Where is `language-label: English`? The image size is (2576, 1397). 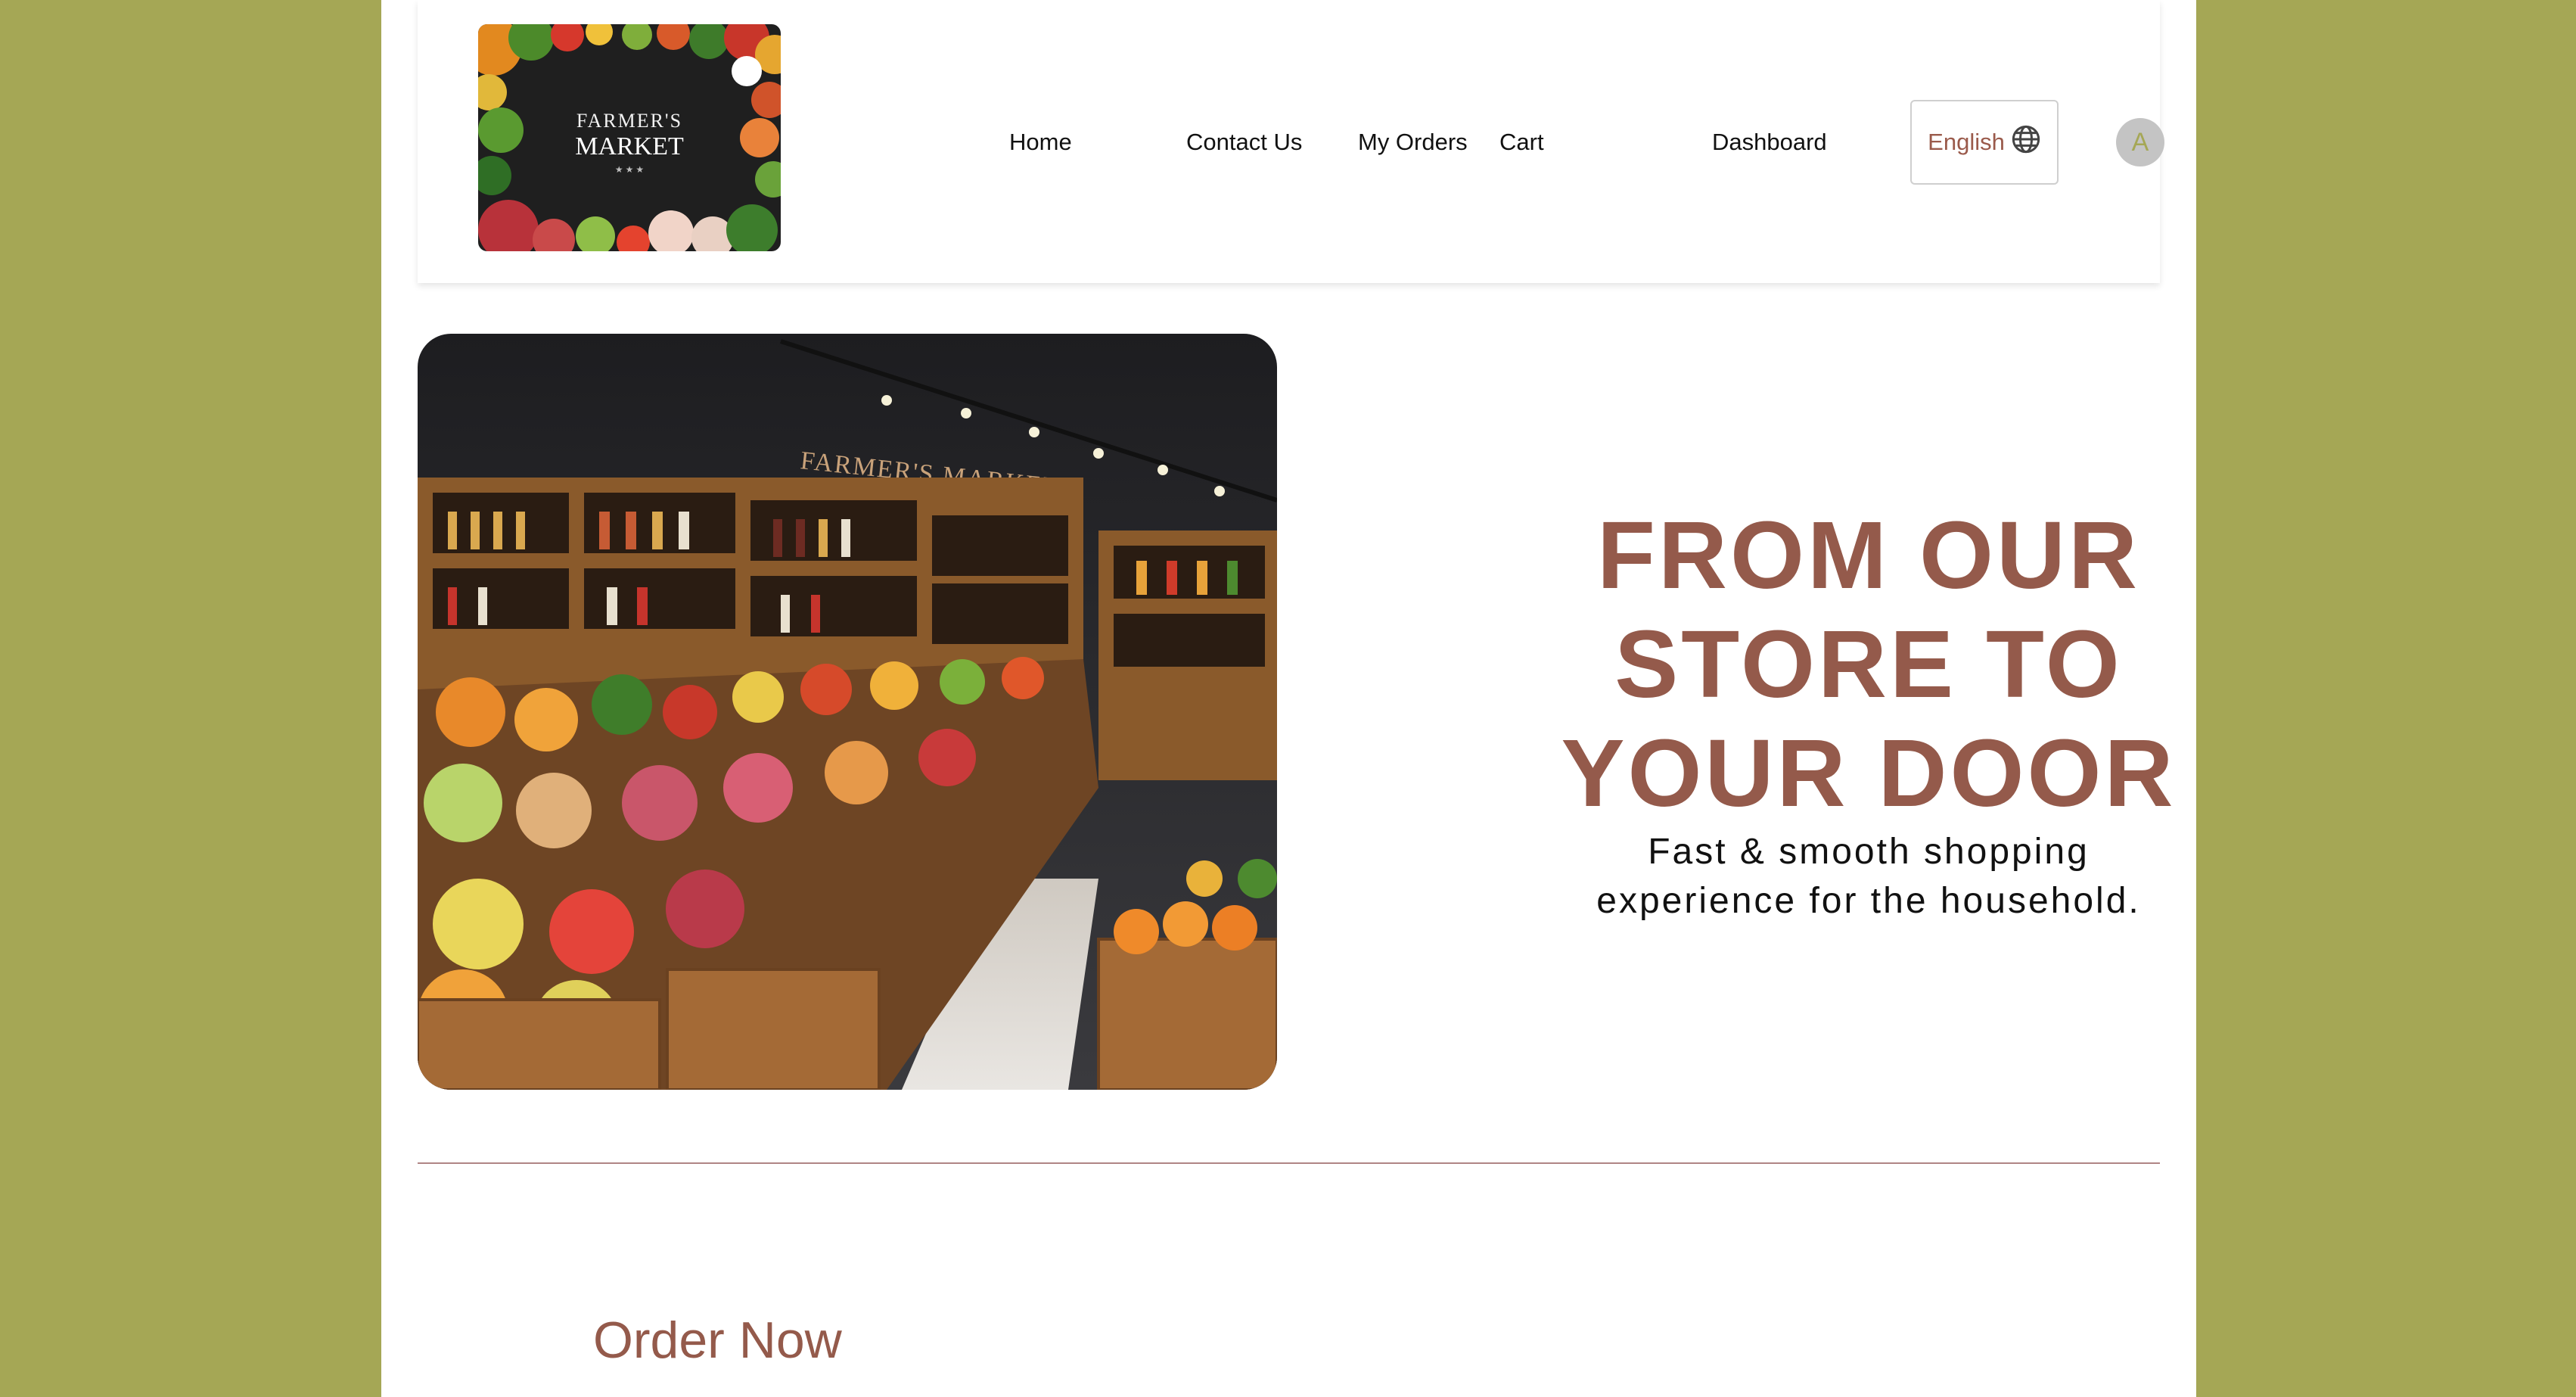
language-label: English is located at coordinates (1967, 142).